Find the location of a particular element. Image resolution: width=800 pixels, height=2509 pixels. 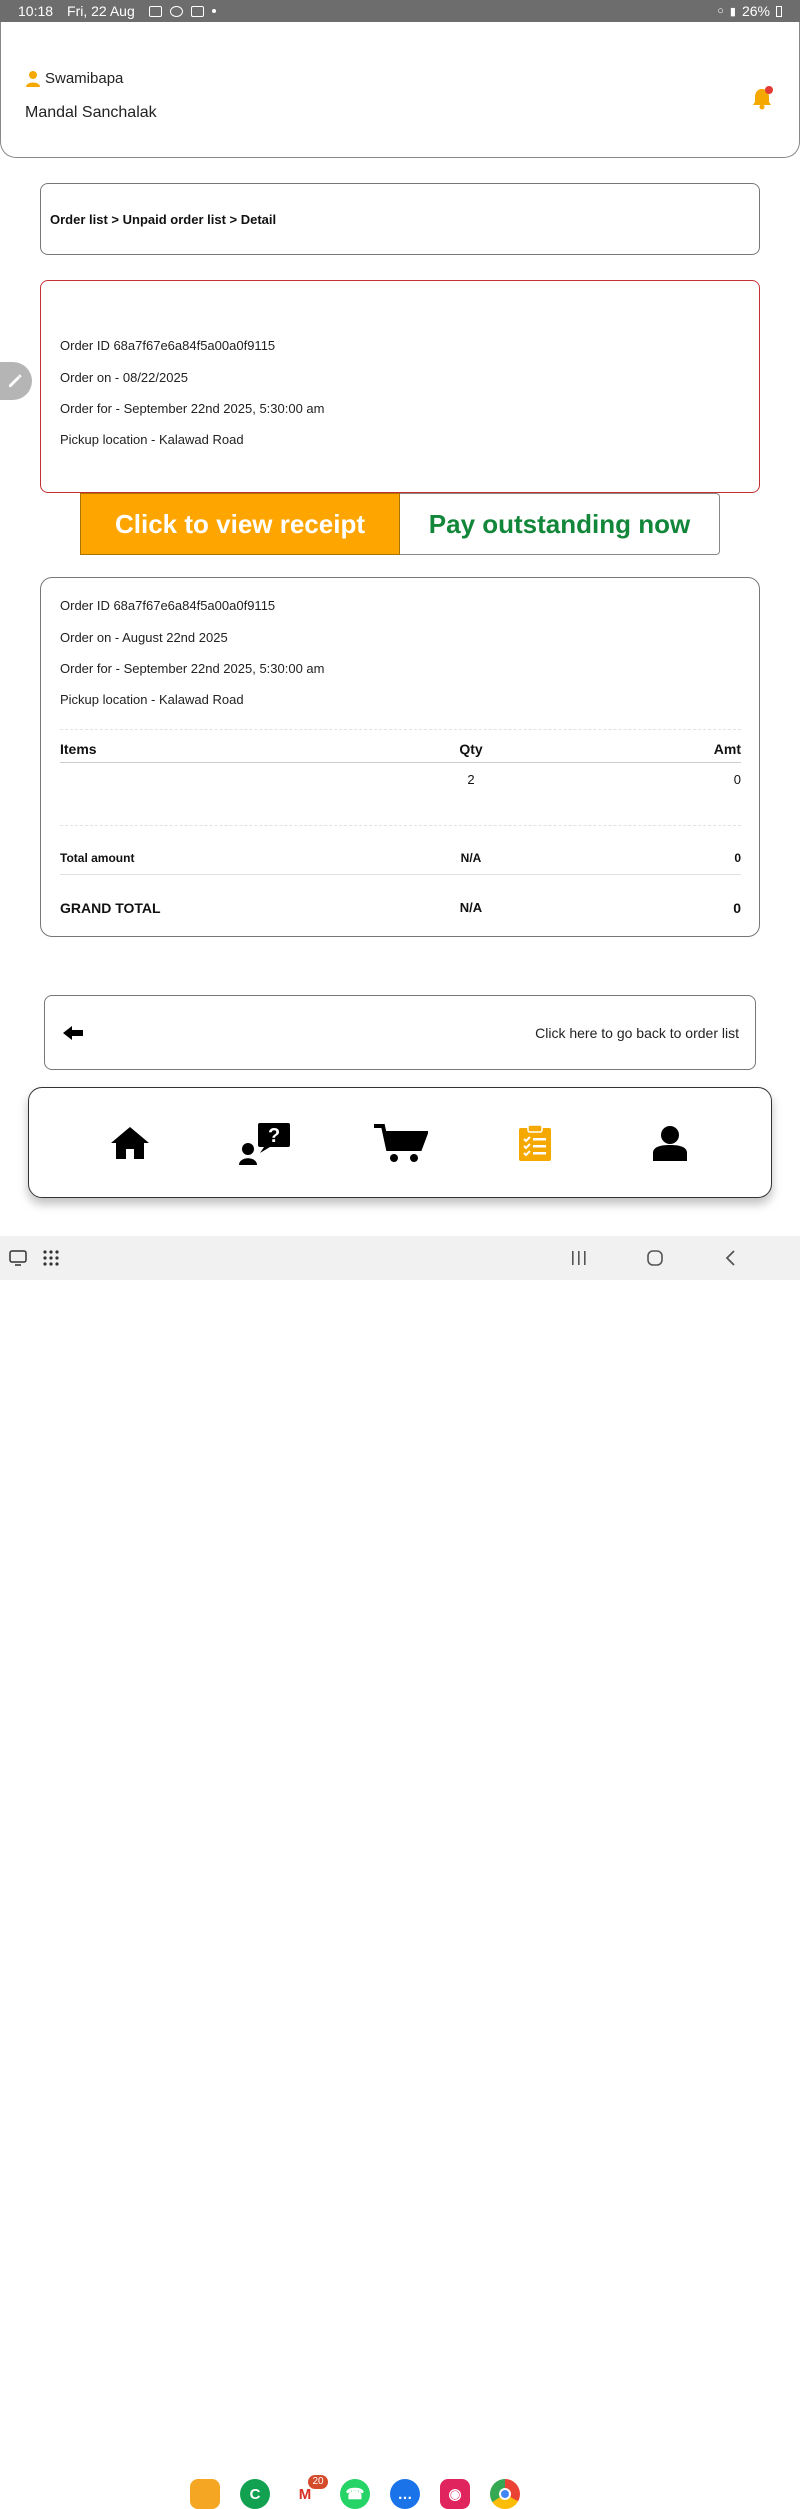

back-link-label: Click here to go back to order list is located at coordinates (637, 1032).